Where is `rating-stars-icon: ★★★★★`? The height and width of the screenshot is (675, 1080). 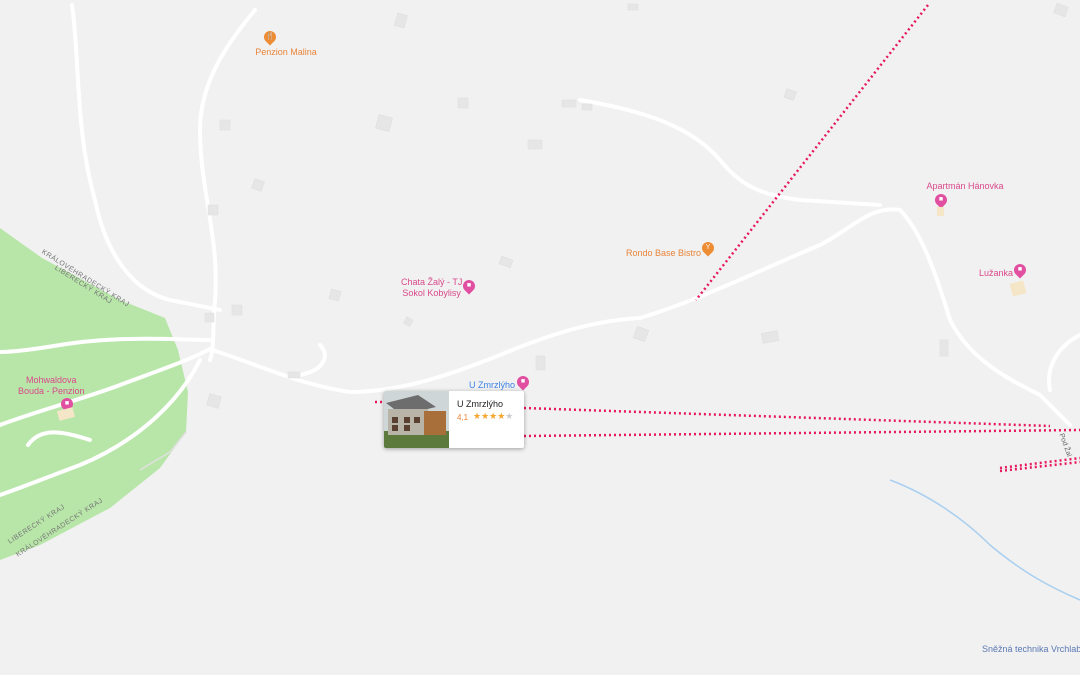 rating-stars-icon: ★★★★★ is located at coordinates (493, 416).